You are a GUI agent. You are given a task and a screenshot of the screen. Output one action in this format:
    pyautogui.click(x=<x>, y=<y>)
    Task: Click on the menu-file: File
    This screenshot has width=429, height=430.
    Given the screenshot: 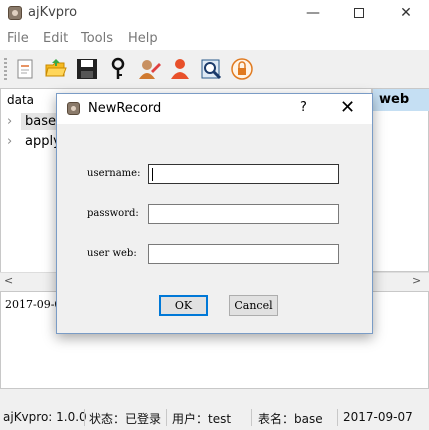 What is the action you would take?
    pyautogui.click(x=18, y=38)
    